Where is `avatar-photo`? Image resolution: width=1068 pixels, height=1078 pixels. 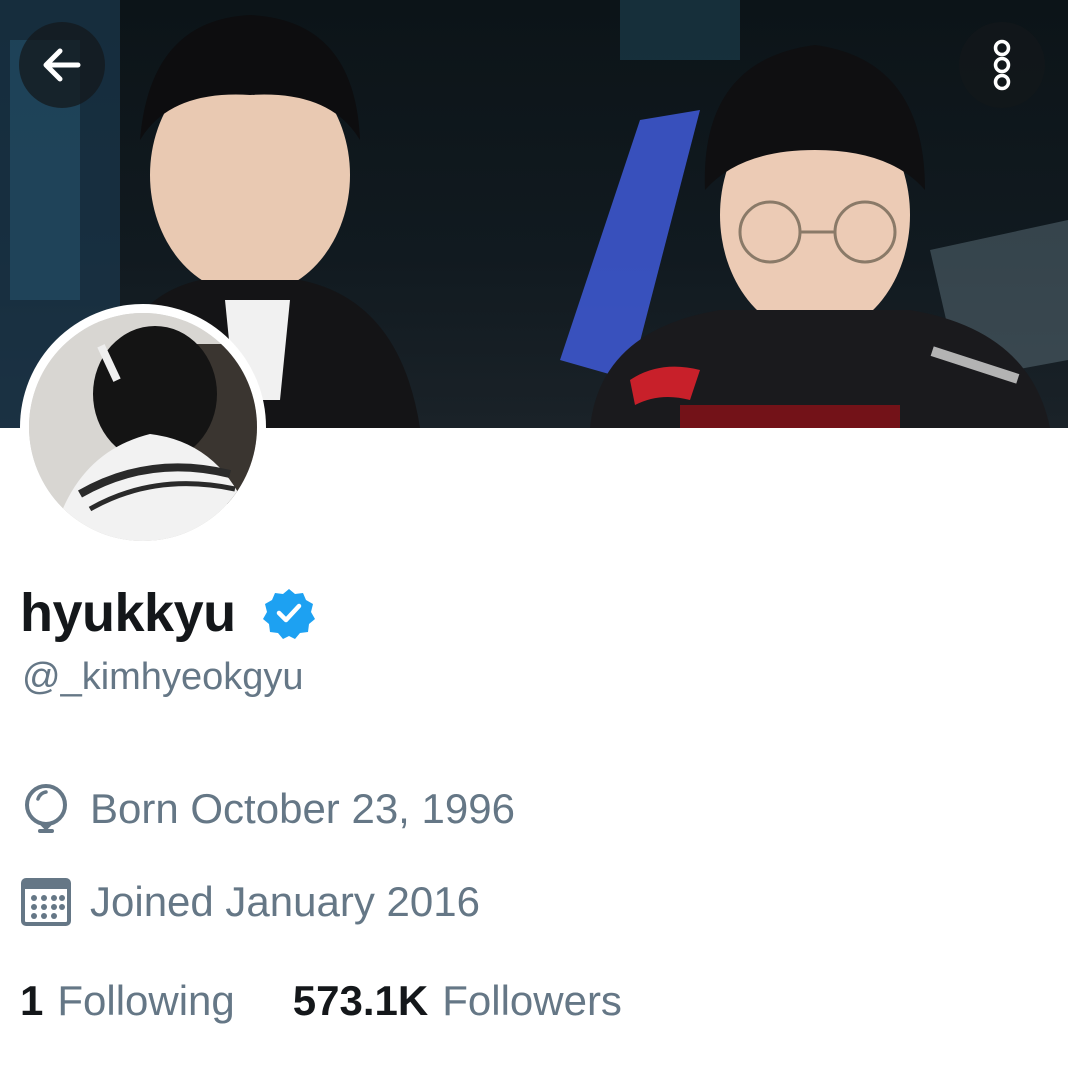
avatar-photo is located at coordinates (143, 427).